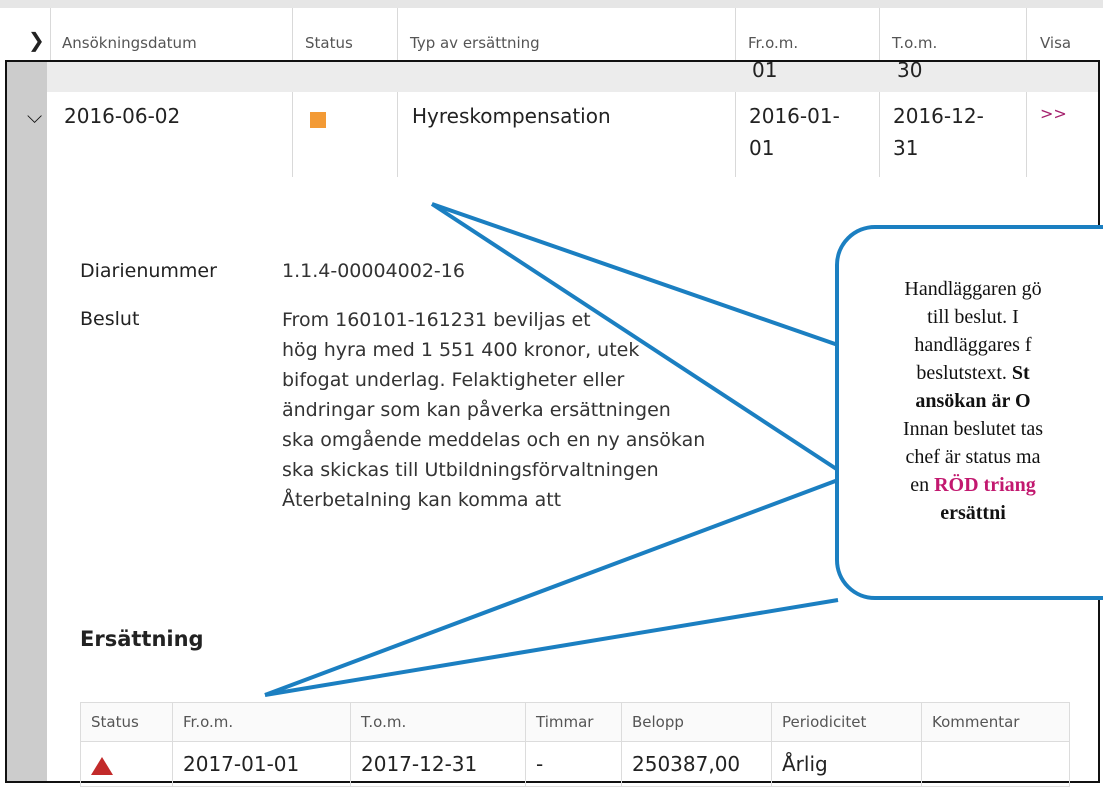  What do you see at coordinates (973, 513) in the screenshot?
I see `callout-line: ersättni` at bounding box center [973, 513].